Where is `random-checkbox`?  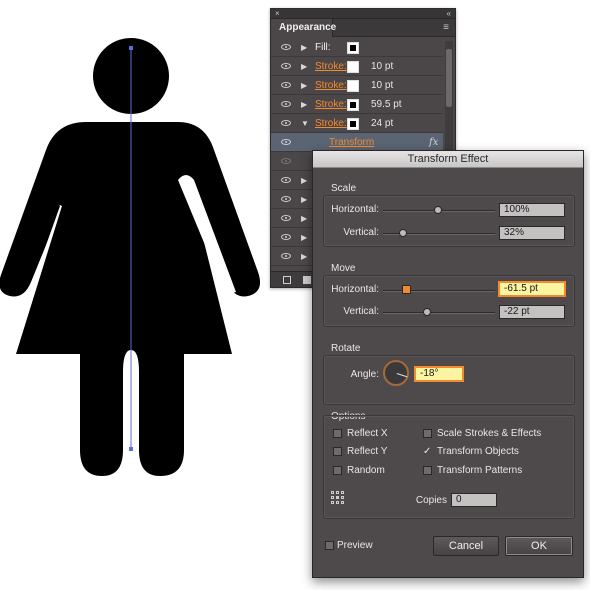 random-checkbox is located at coordinates (337, 470).